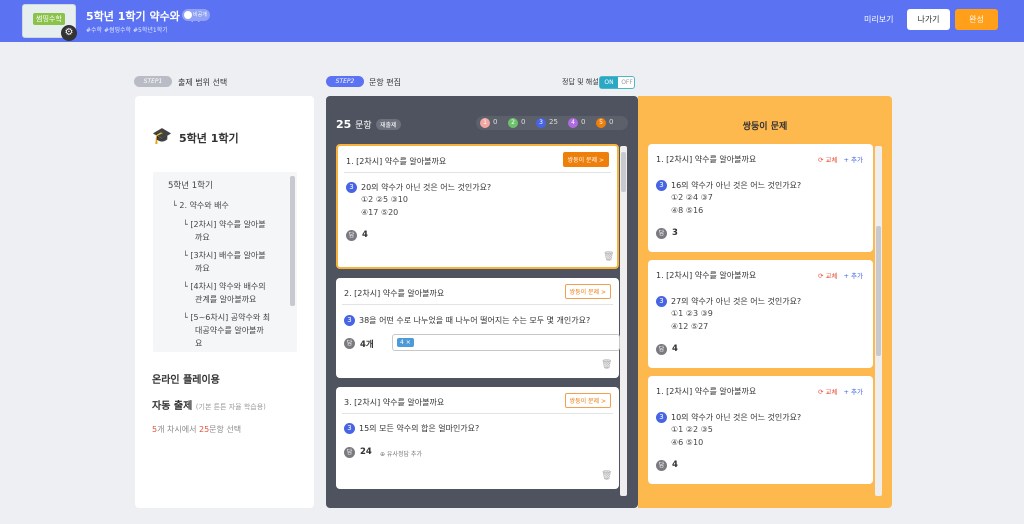  I want to click on difficulty-3-badge: 3, so click(541, 123).